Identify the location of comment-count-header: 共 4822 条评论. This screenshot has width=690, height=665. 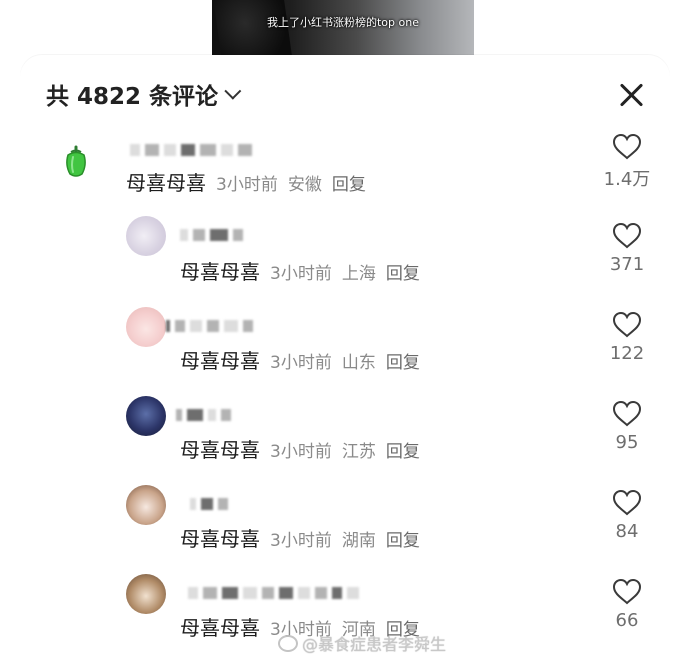
(144, 94).